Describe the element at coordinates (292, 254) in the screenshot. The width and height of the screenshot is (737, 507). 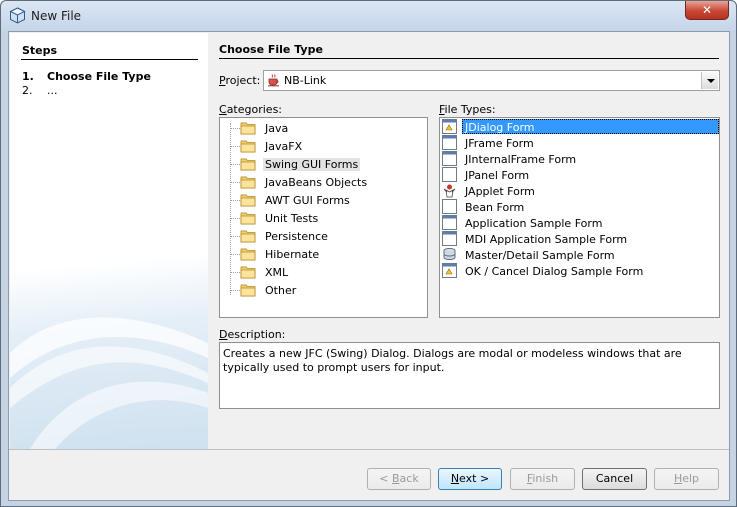
I see `category-label: Hibernate` at that location.